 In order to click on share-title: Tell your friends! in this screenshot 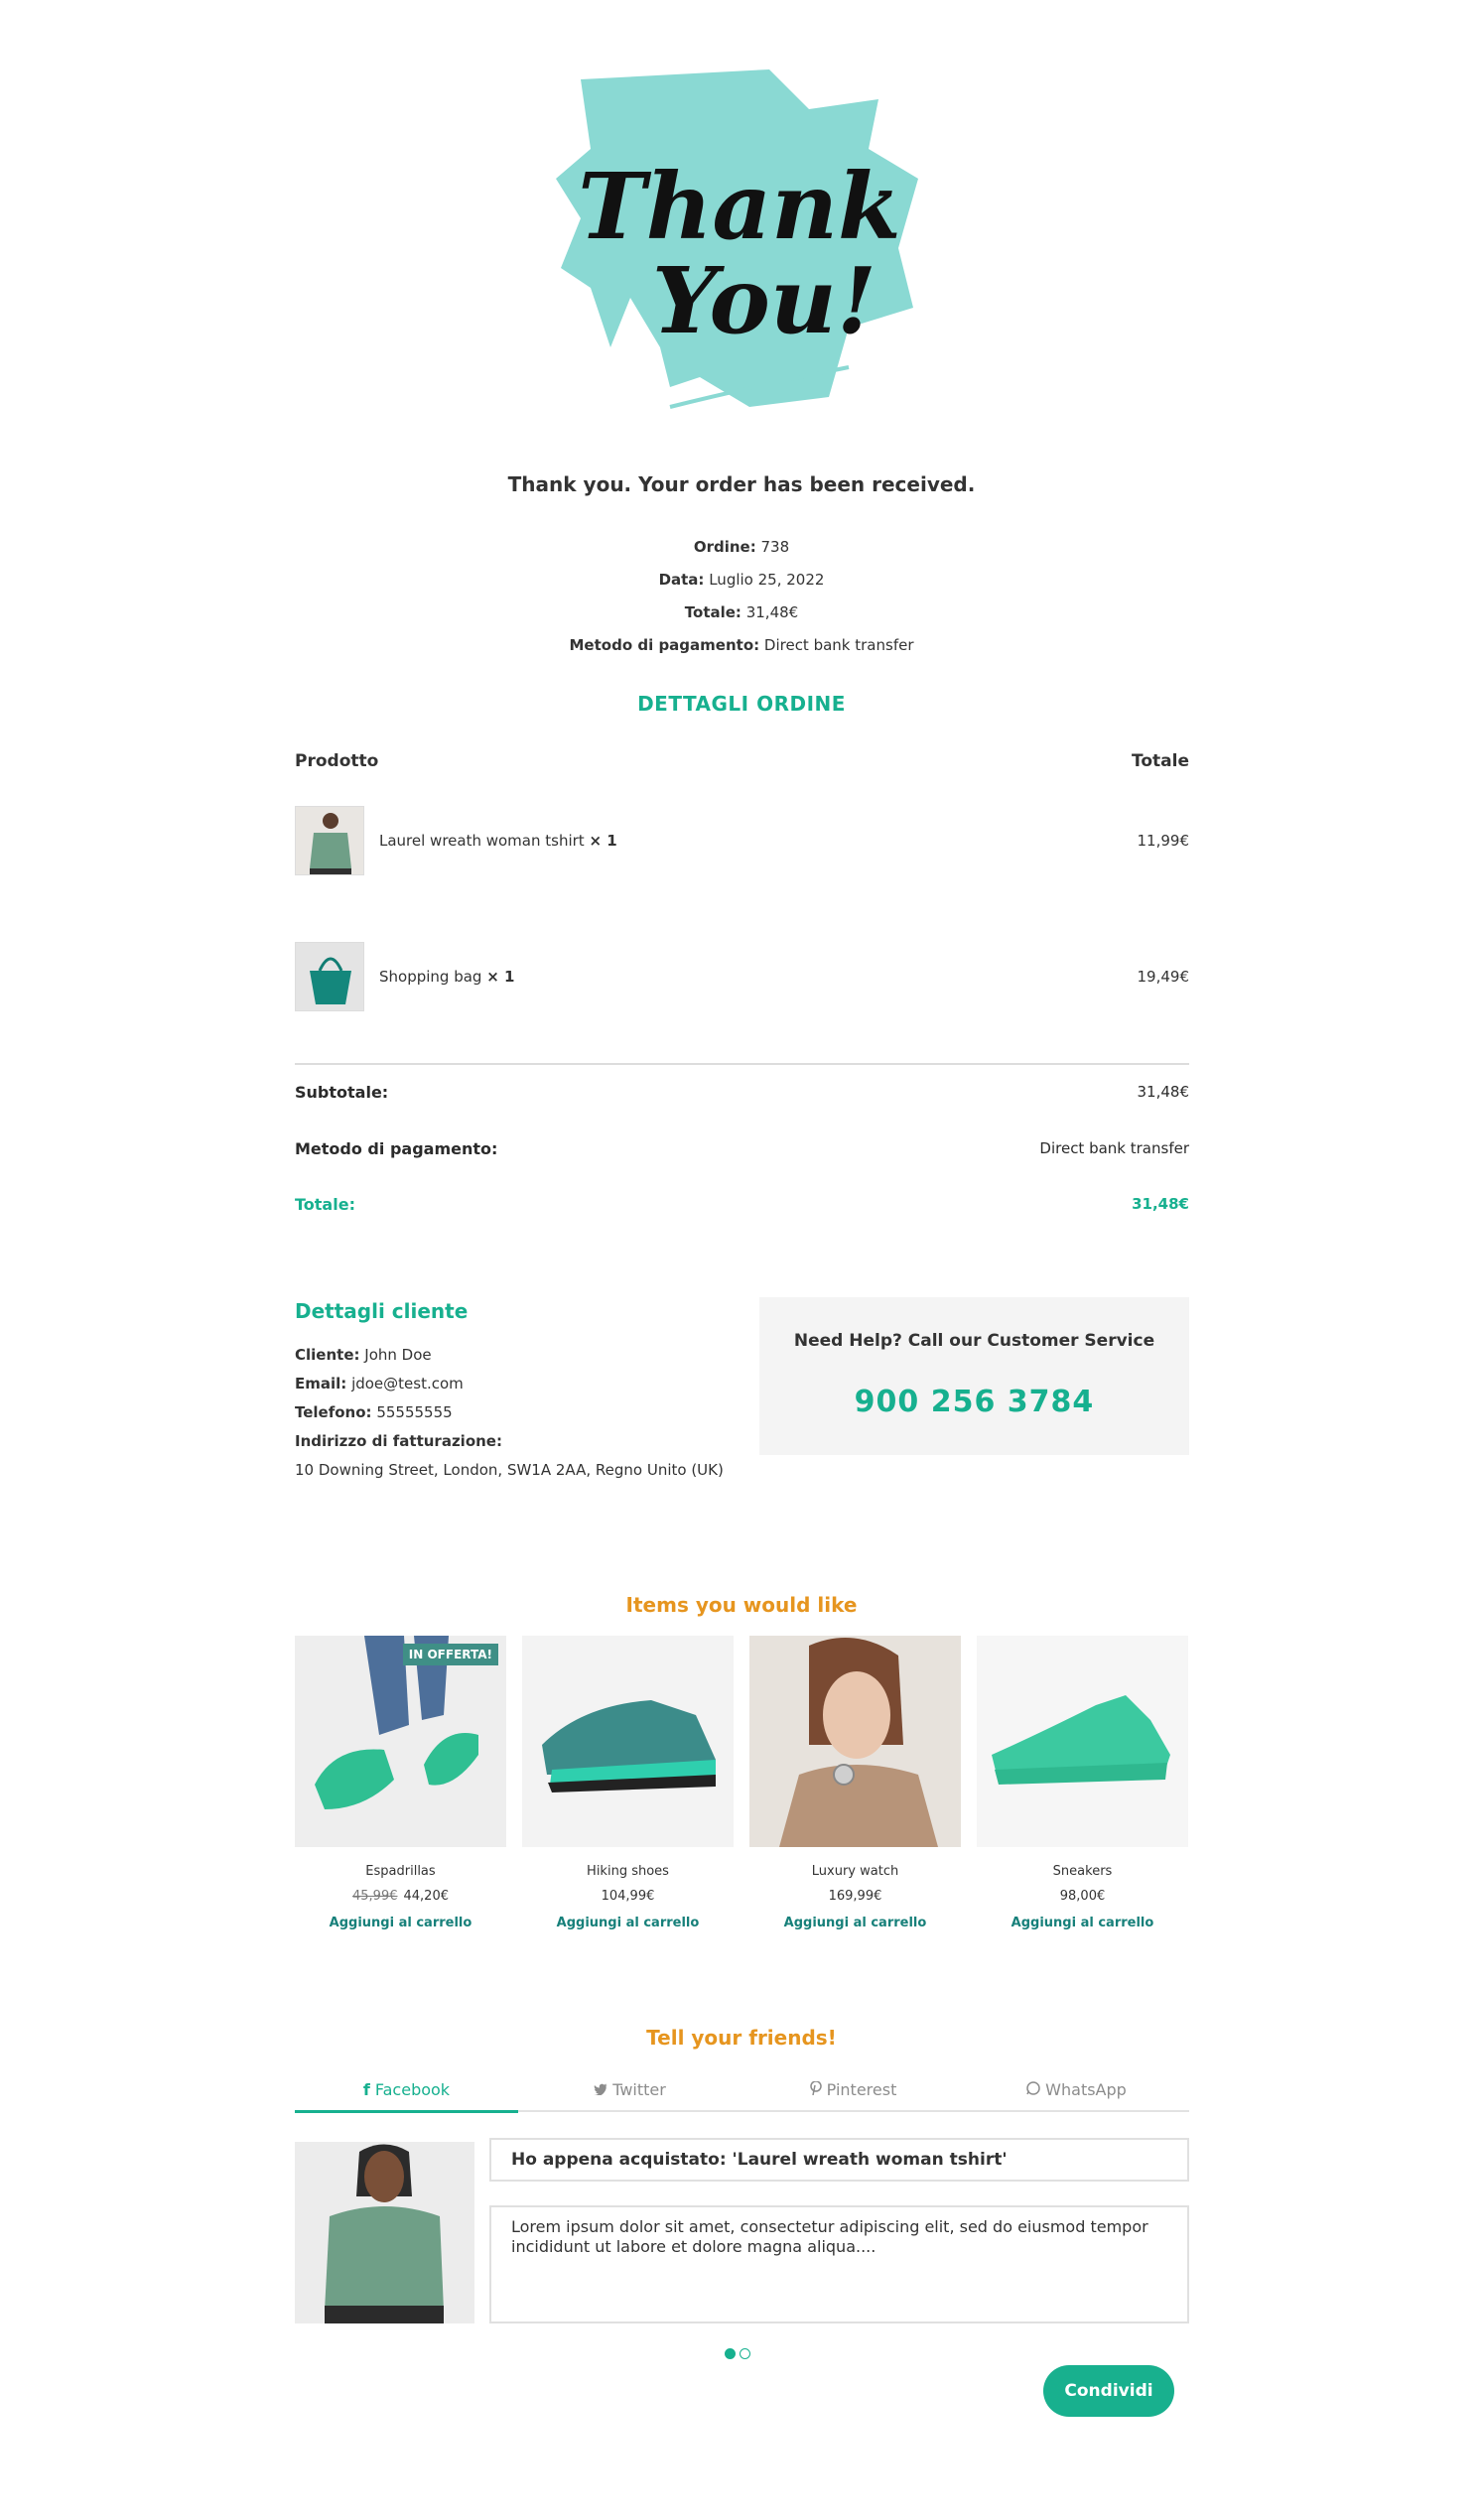, I will do `click(741, 2038)`.